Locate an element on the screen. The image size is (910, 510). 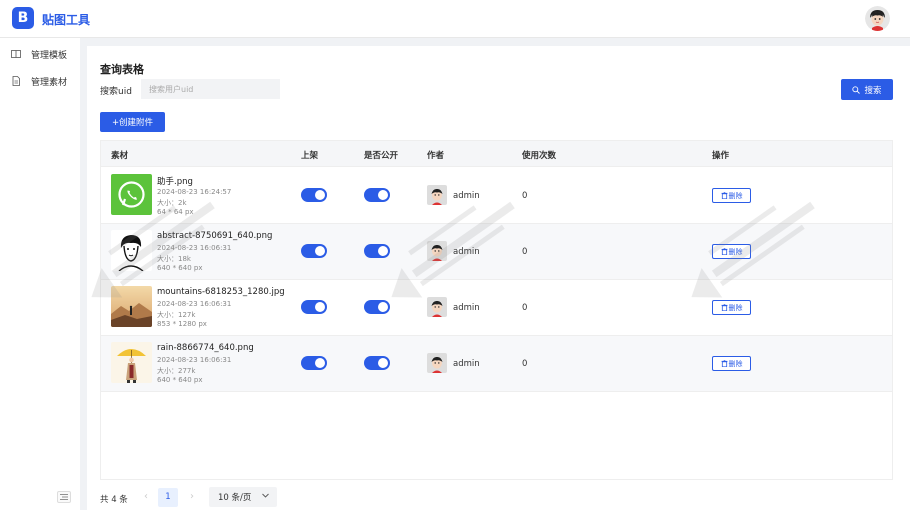
page-size-select: 10 条/页 is located at coordinates (243, 497).